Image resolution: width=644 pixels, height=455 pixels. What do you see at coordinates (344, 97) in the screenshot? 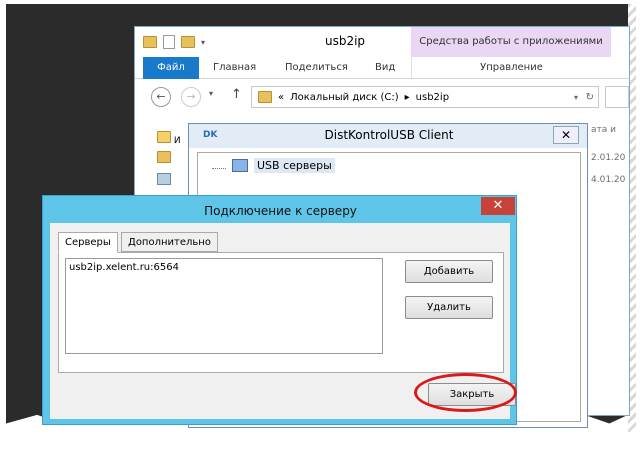
I see `breadcrumb-drive: Локальный диск (C:)` at bounding box center [344, 97].